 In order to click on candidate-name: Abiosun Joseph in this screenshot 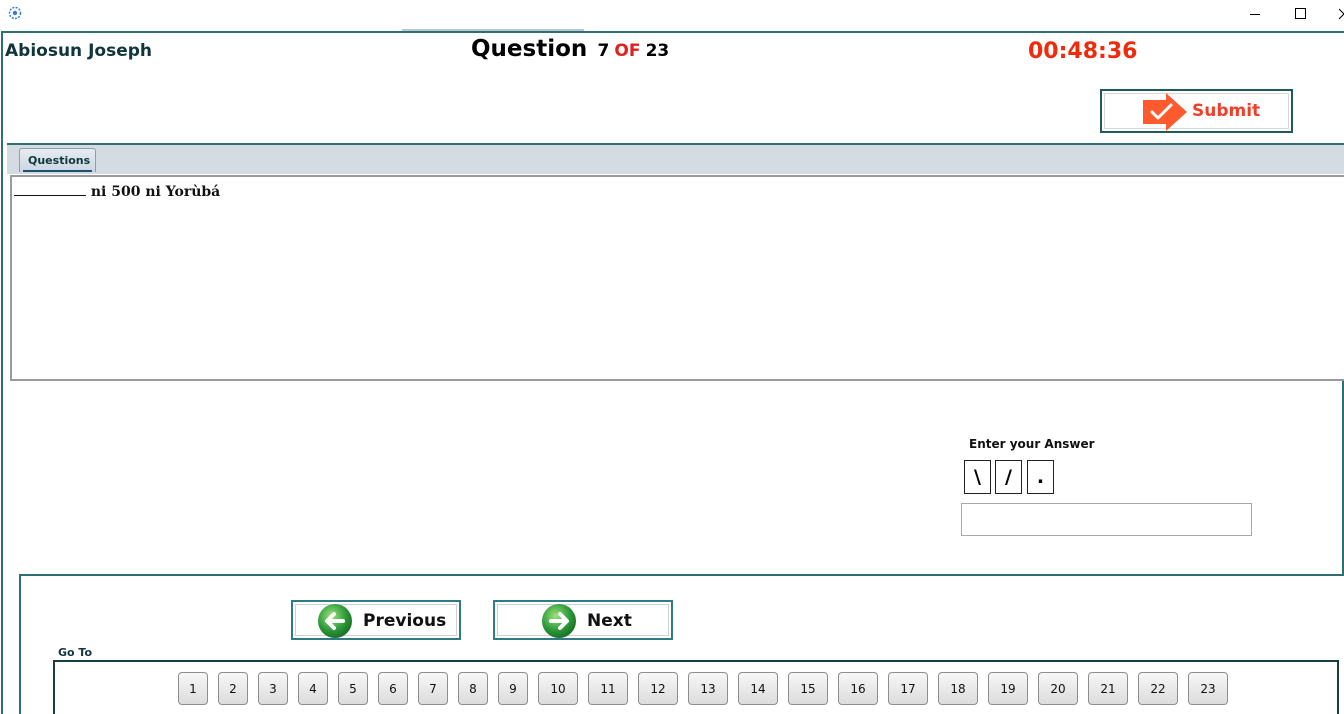, I will do `click(78, 51)`.